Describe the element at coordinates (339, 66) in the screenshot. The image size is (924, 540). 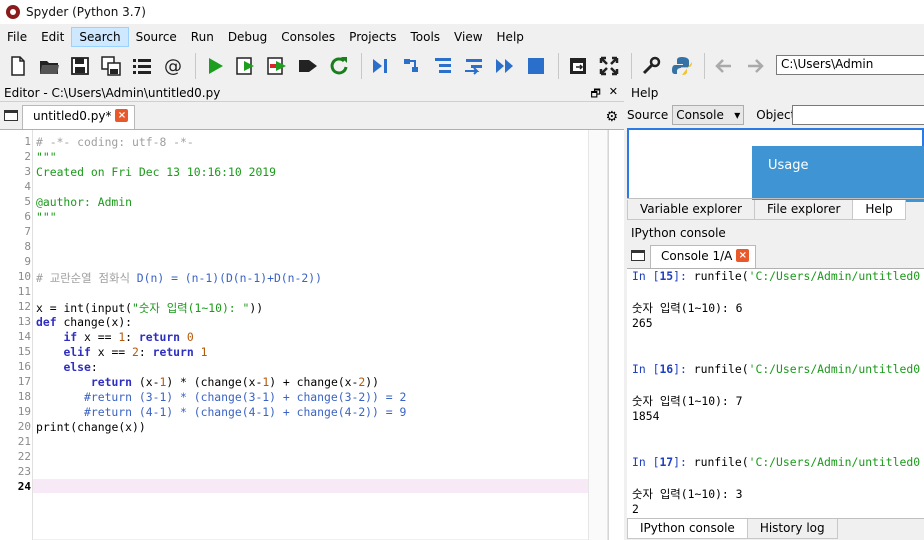
I see `rerun-icon` at that location.